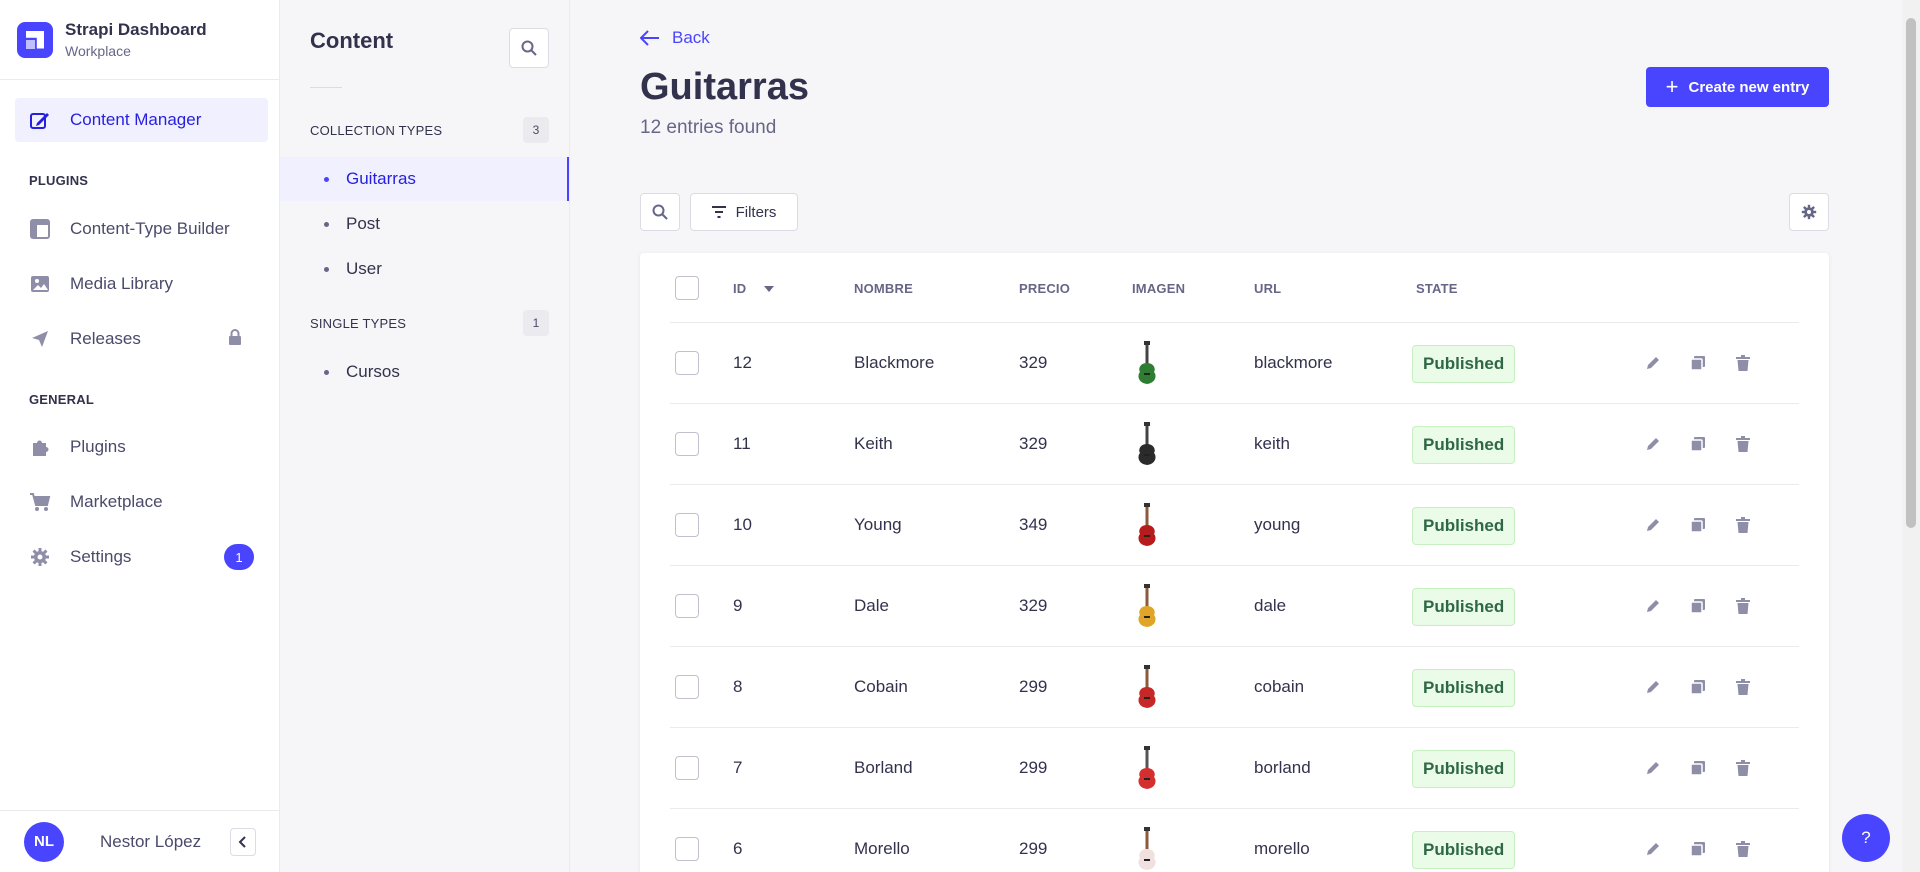 Image resolution: width=1920 pixels, height=872 pixels. I want to click on table-header: ID NOMBRE PRECIO IMAGEN URL STATE, so click(1234, 288).